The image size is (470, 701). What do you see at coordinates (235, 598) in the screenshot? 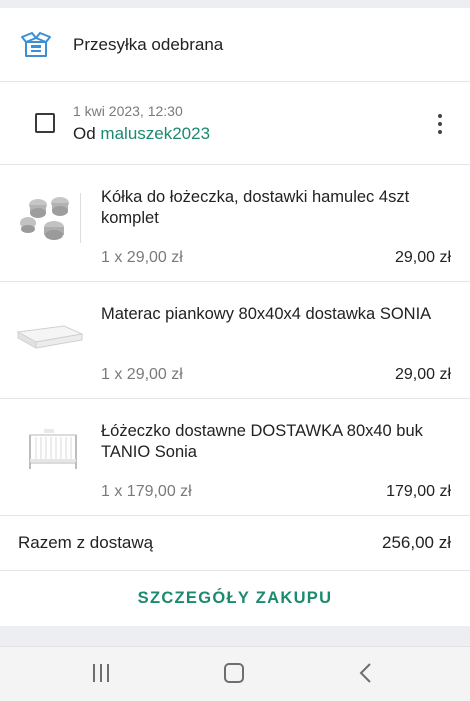
I see `purchase-details-button: SZCZEGÓŁY ZAKUPU` at bounding box center [235, 598].